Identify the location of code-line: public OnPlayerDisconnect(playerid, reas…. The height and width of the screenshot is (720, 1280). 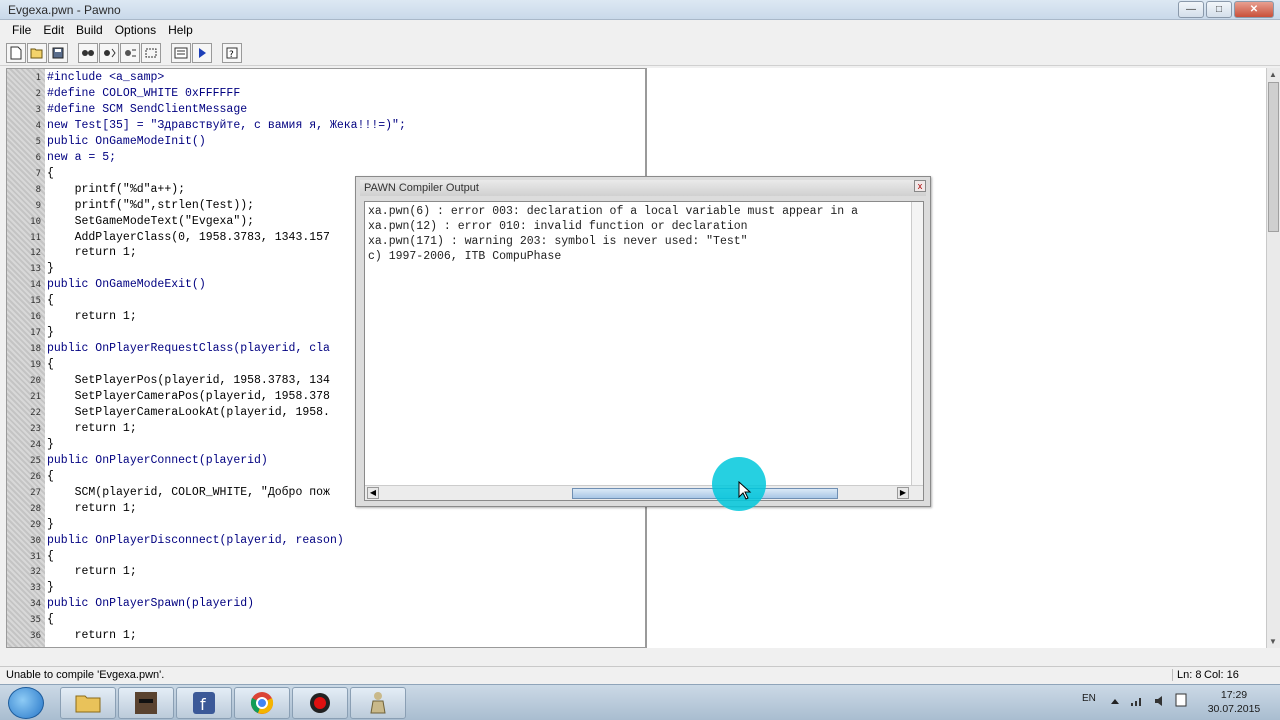
(195, 540).